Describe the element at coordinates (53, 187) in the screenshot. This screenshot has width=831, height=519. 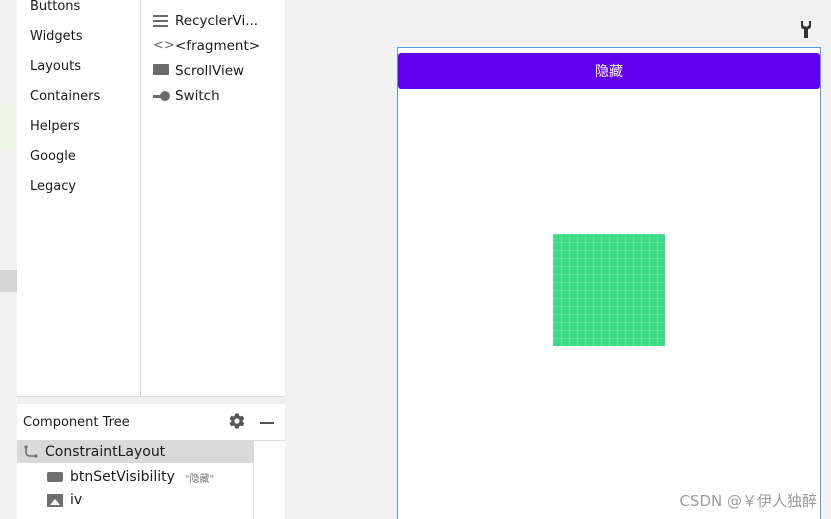
I see `category-legacy: Legacy` at that location.